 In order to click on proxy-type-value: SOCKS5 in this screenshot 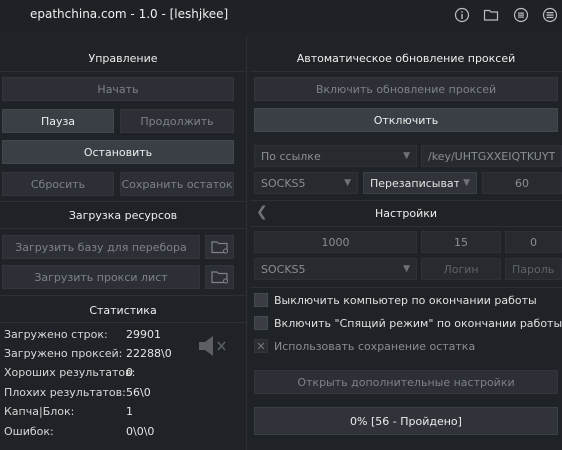, I will do `click(283, 183)`.